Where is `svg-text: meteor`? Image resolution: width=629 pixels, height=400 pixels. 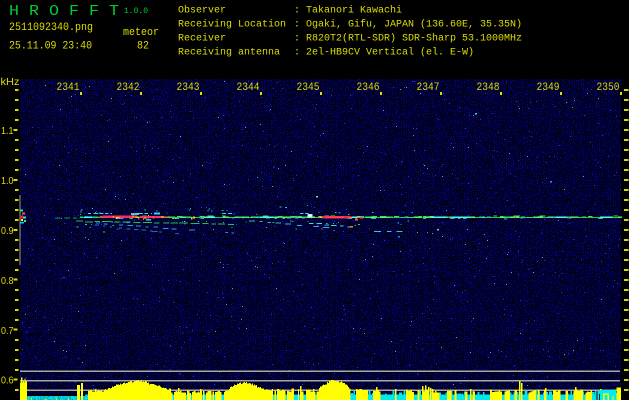 svg-text: meteor is located at coordinates (141, 33).